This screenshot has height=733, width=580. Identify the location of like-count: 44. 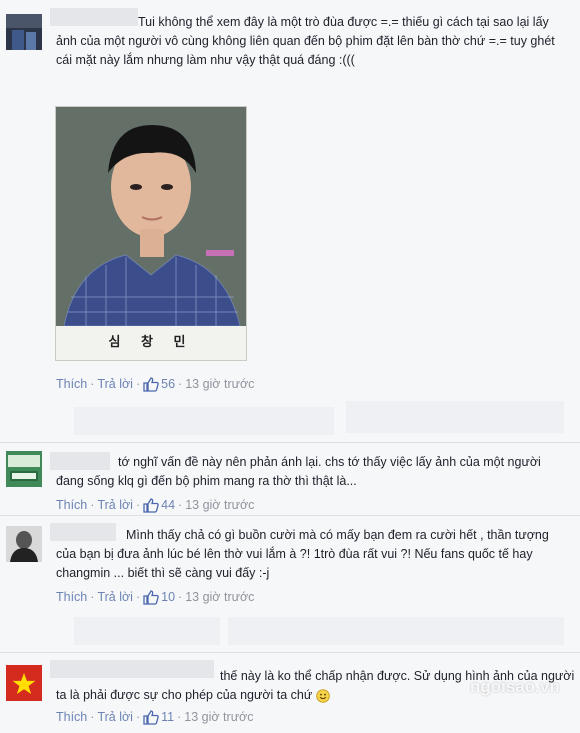
(168, 505).